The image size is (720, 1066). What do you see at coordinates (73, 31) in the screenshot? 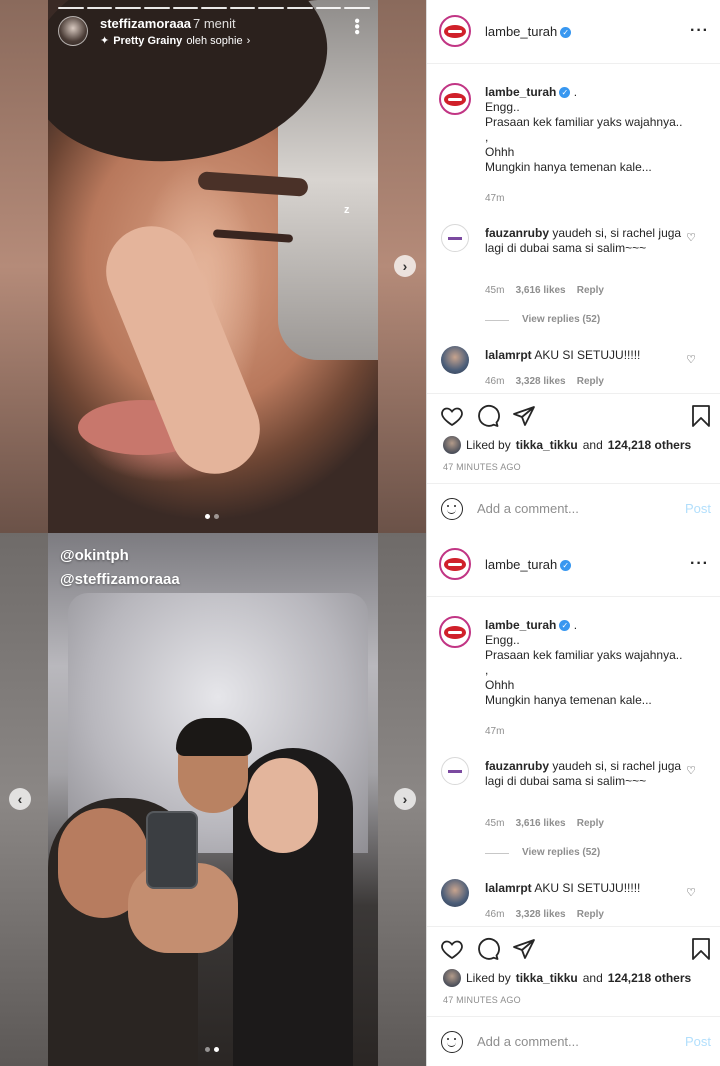
I see `story-avatar` at bounding box center [73, 31].